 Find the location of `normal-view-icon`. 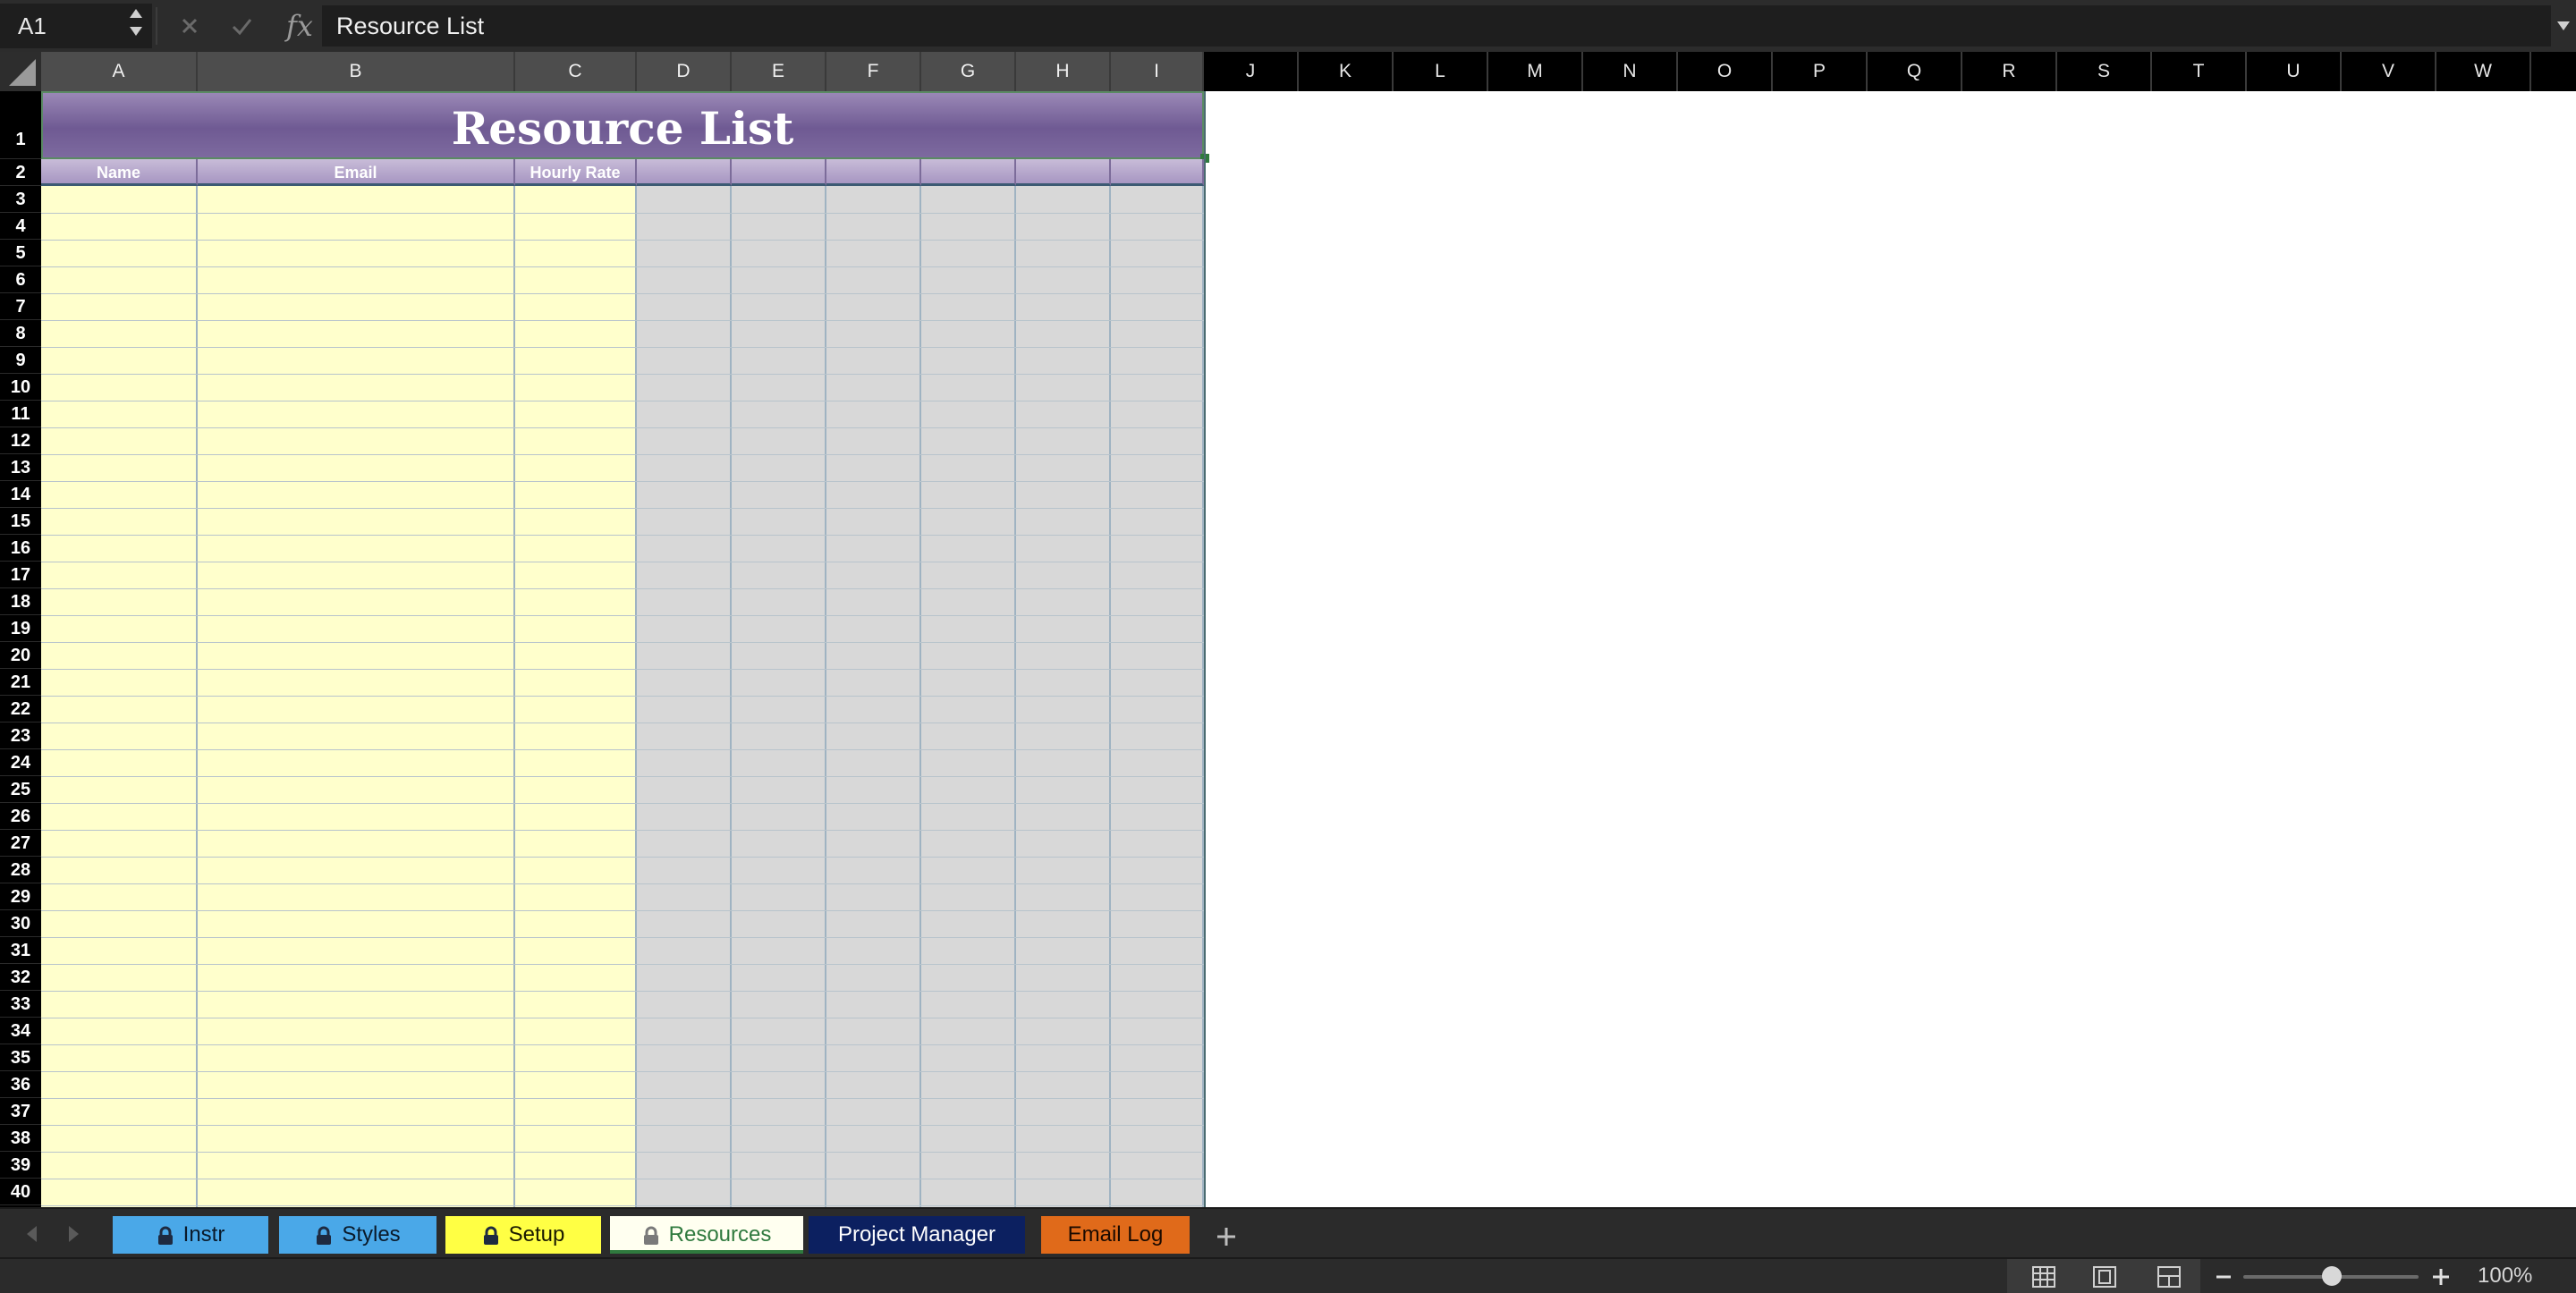

normal-view-icon is located at coordinates (2043, 1277).